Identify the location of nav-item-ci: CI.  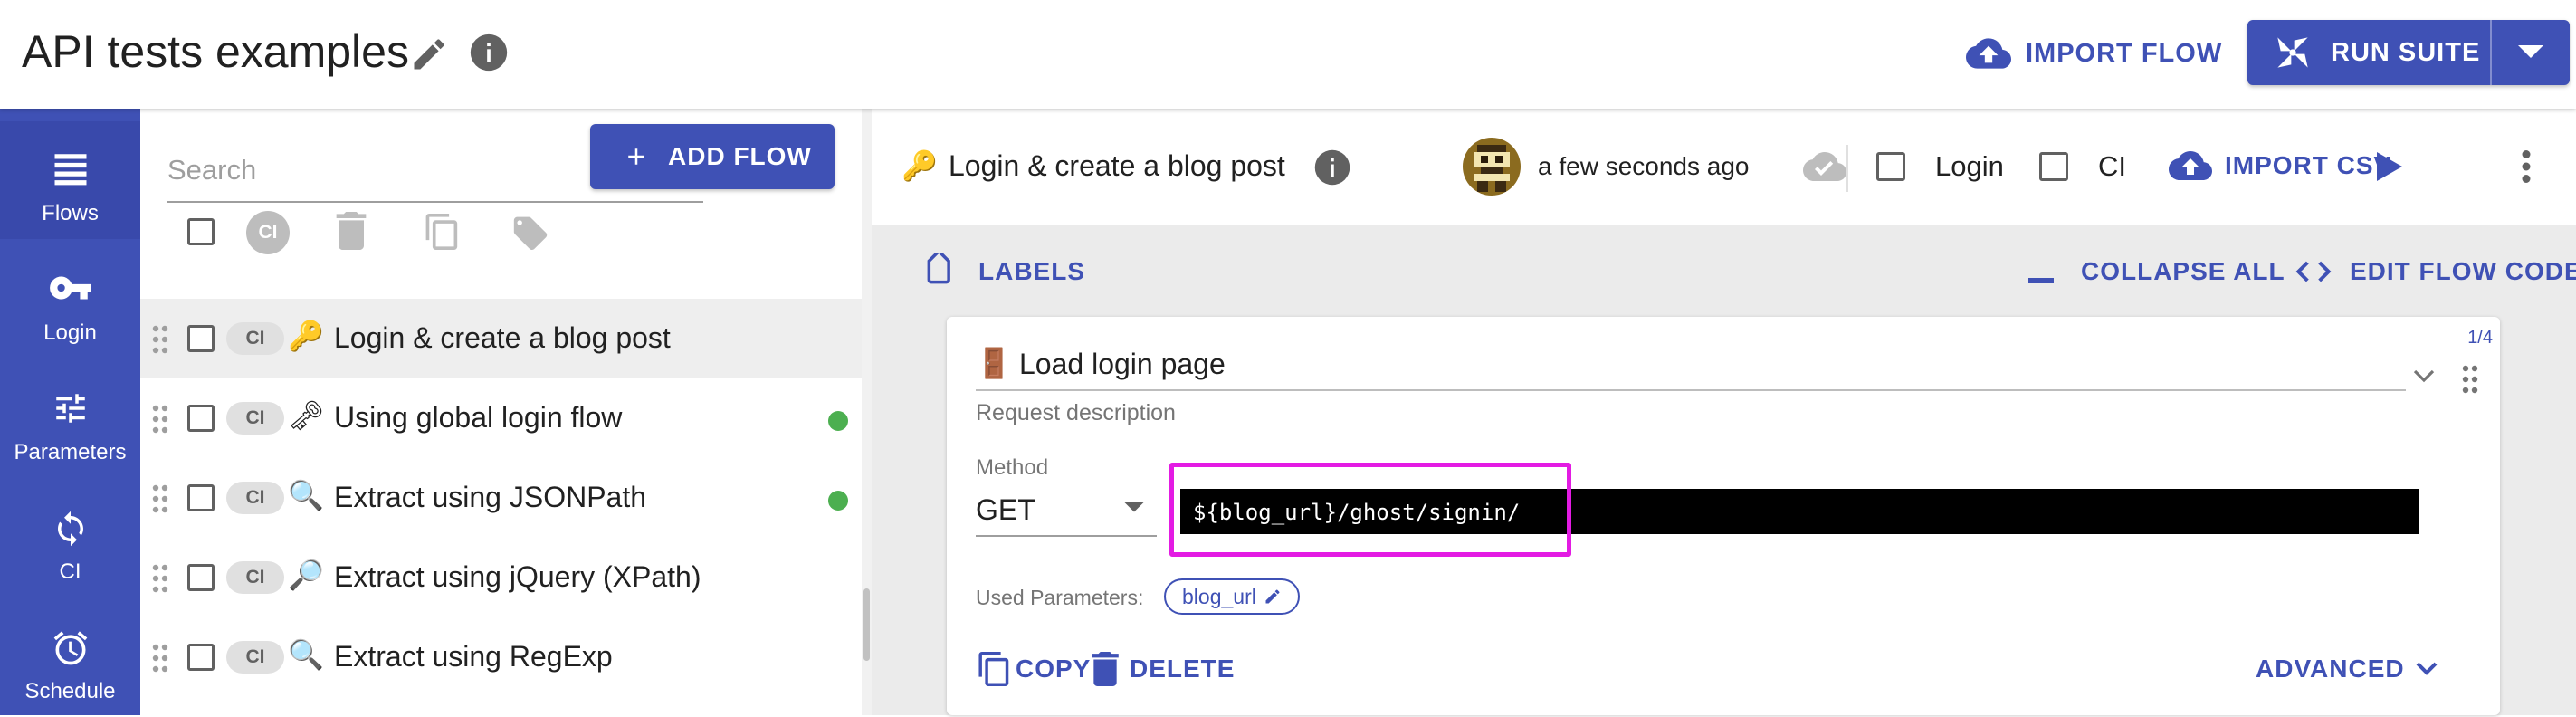
(70, 539).